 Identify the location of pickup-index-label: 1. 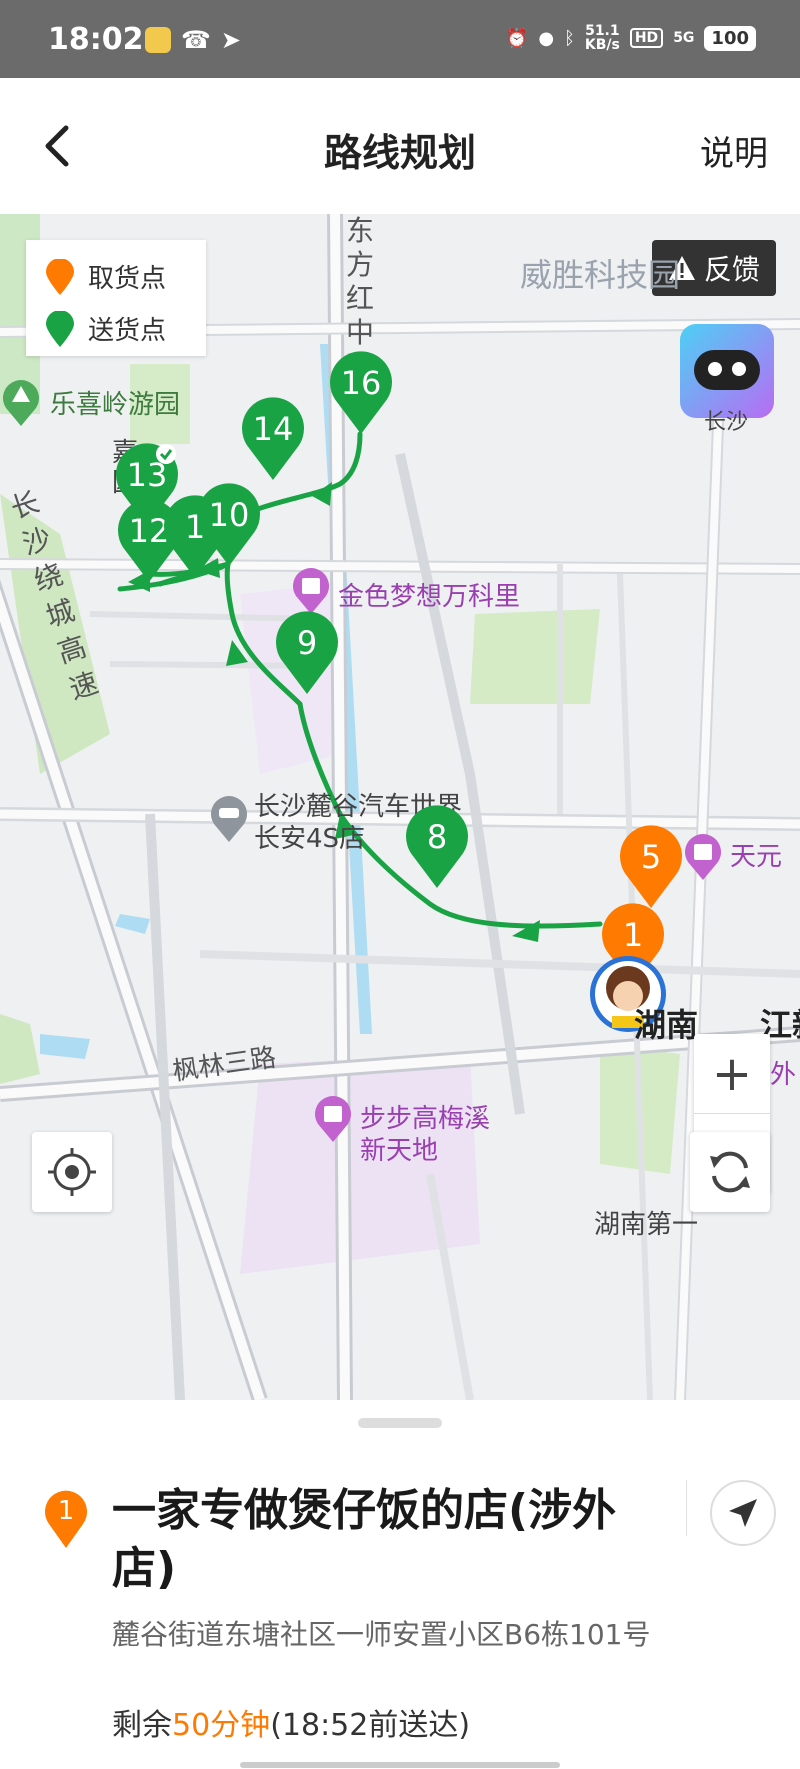
(66, 1511).